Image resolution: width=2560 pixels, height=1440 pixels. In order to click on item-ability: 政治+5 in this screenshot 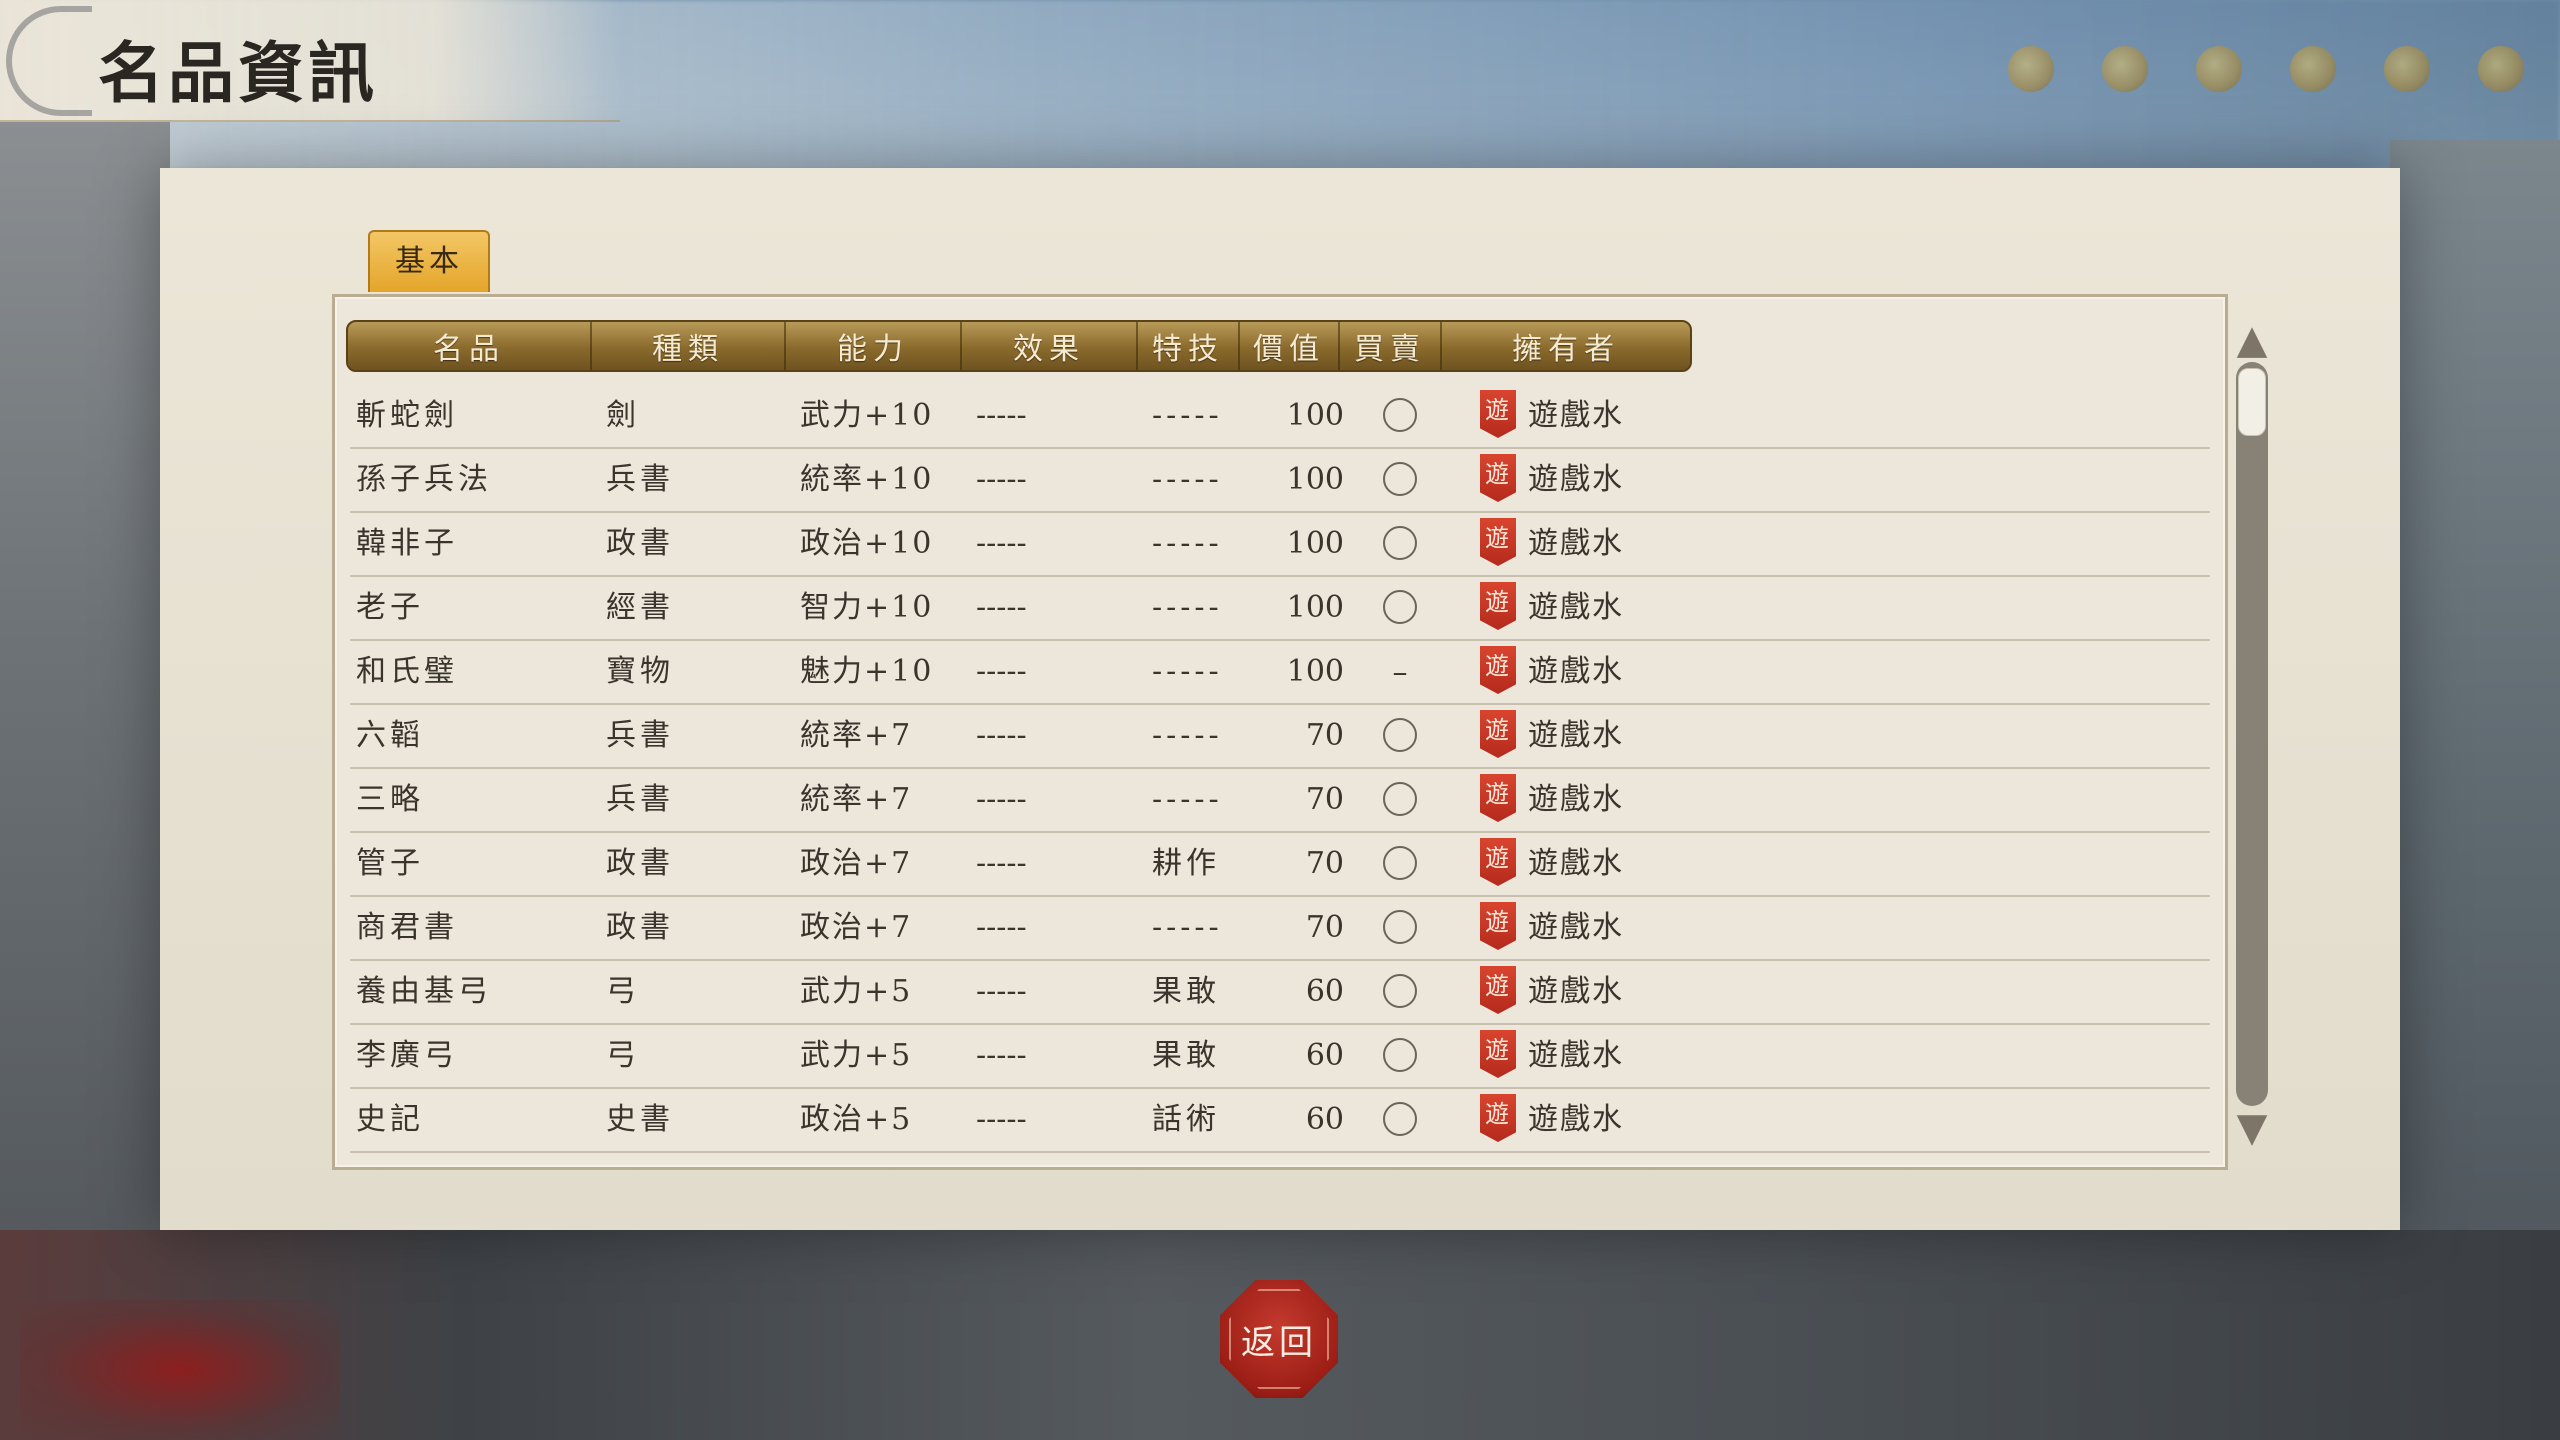, I will do `click(856, 1119)`.